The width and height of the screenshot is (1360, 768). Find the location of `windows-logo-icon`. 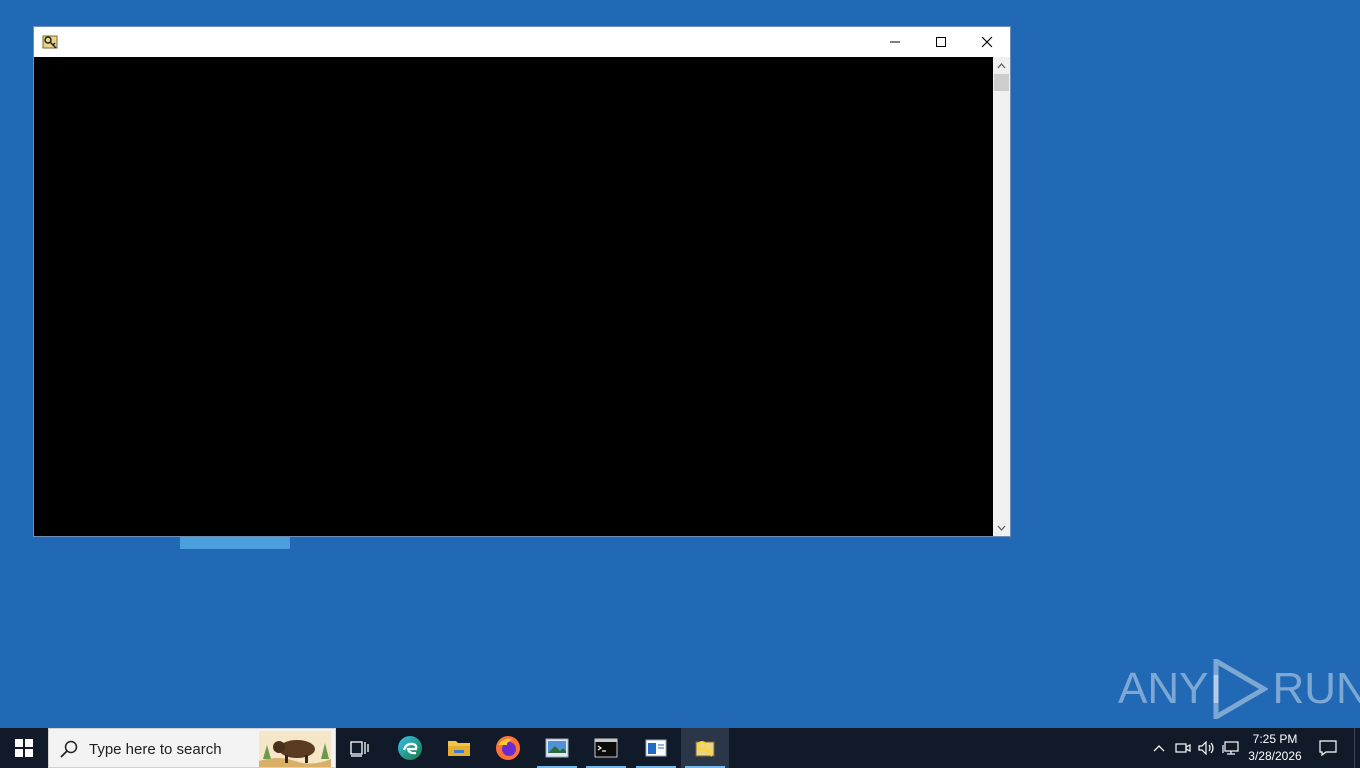

windows-logo-icon is located at coordinates (24, 748).